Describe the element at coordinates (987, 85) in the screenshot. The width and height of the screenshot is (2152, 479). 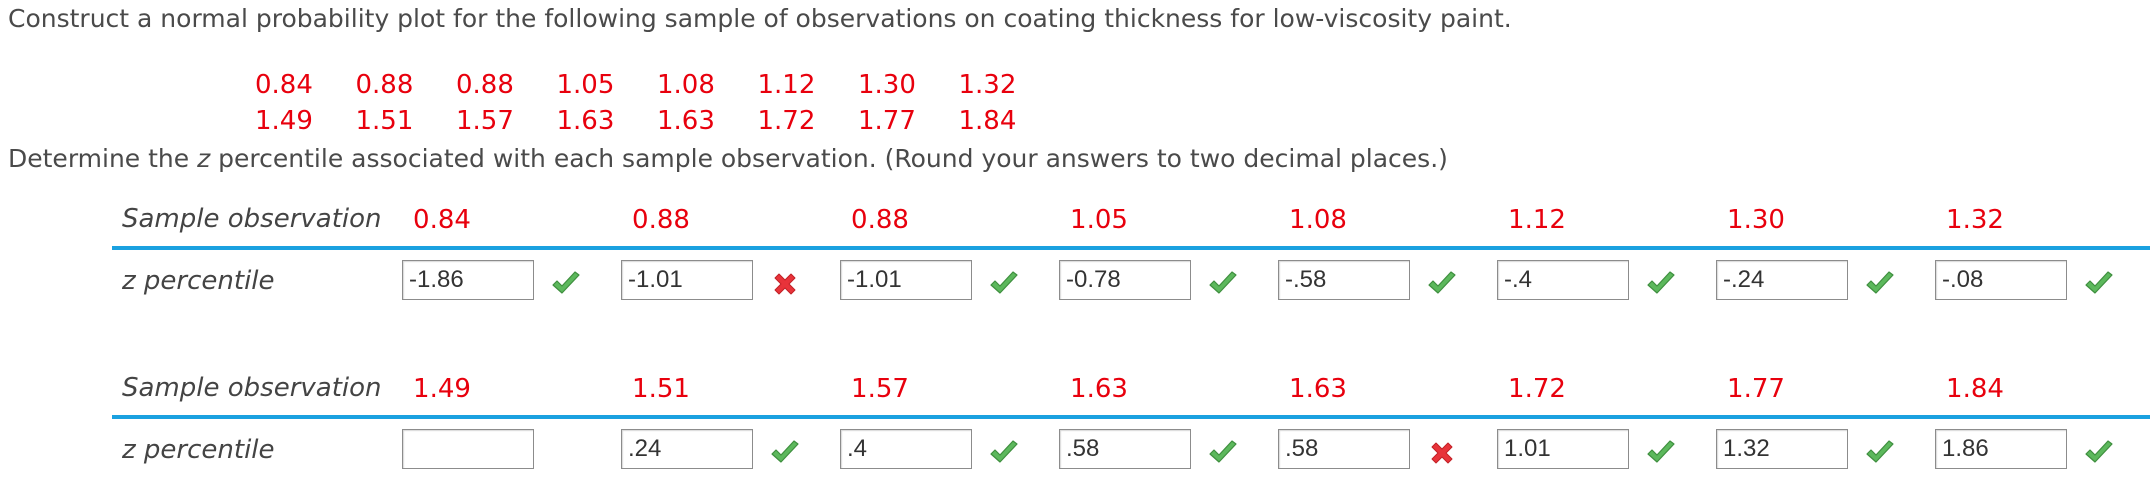
I see `dataset-value: 1.32` at that location.